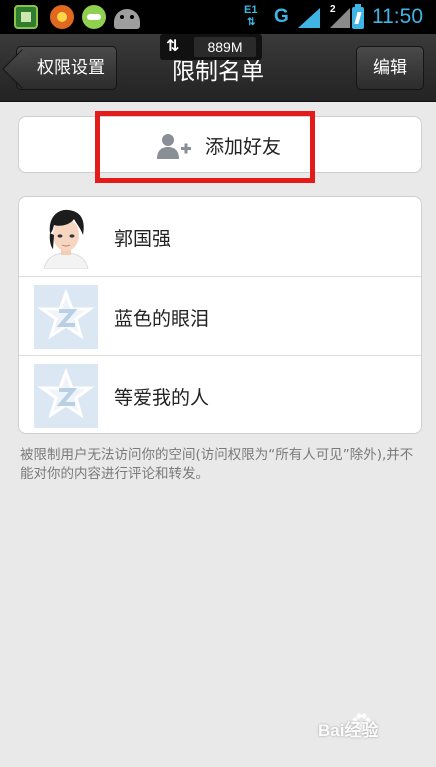 The width and height of the screenshot is (436, 767). Describe the element at coordinates (251, 10) in the screenshot. I see `network-label: E1` at that location.